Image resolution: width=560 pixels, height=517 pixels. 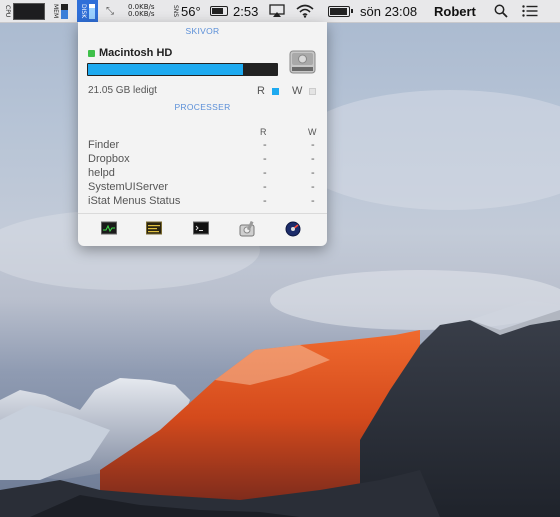 I want to click on network-download-rate: 0.0KB/s, so click(x=141, y=14).